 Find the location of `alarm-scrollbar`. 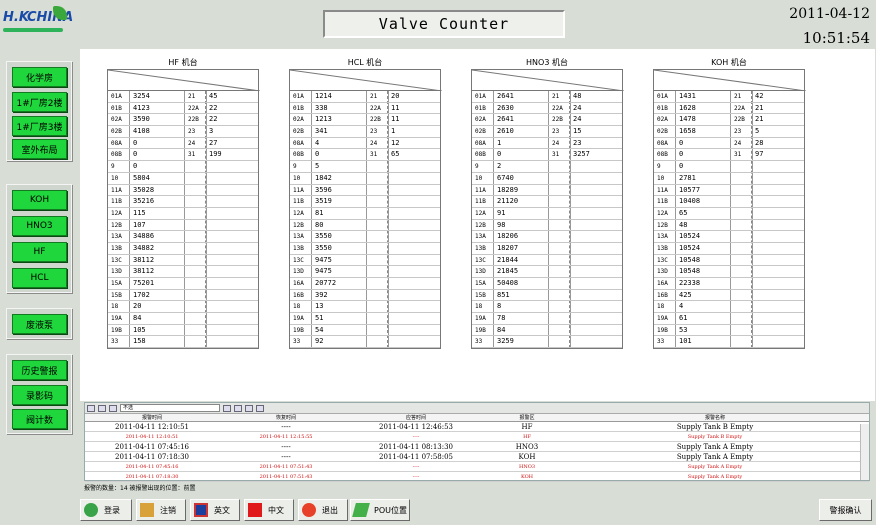

alarm-scrollbar is located at coordinates (864, 452).